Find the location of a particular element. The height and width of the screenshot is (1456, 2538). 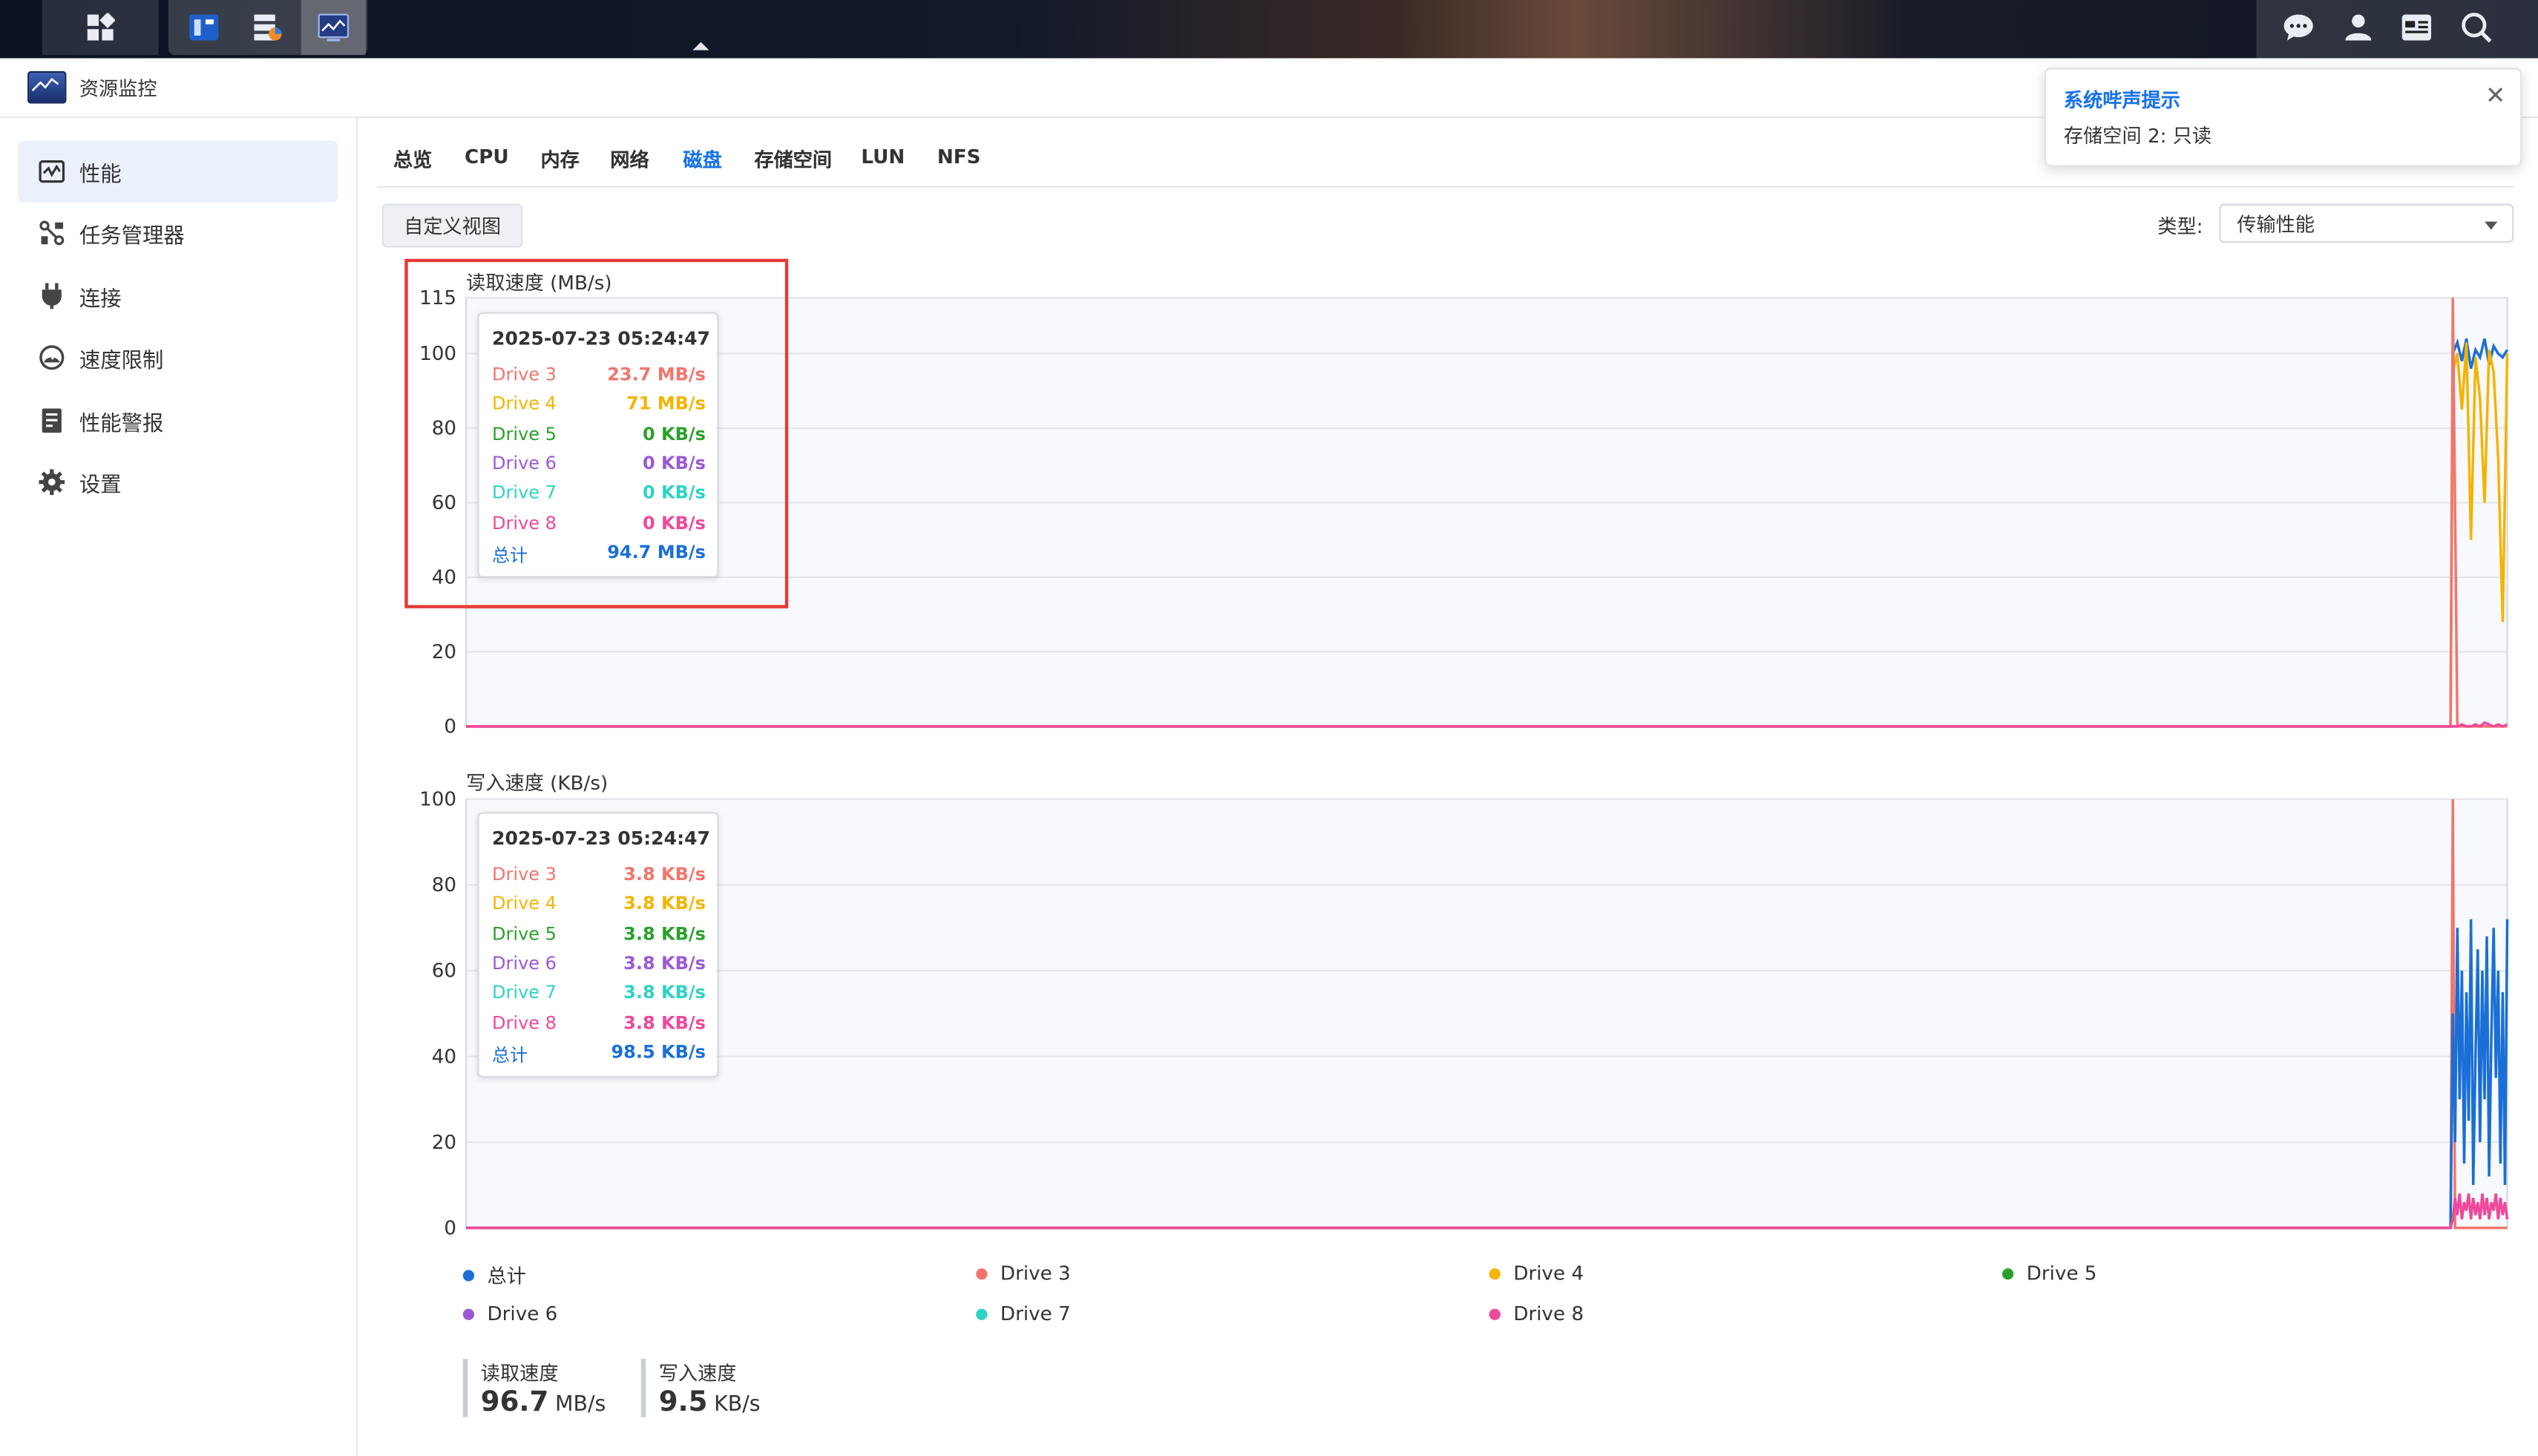

legend-item: Drive 5 is located at coordinates (2049, 1273).